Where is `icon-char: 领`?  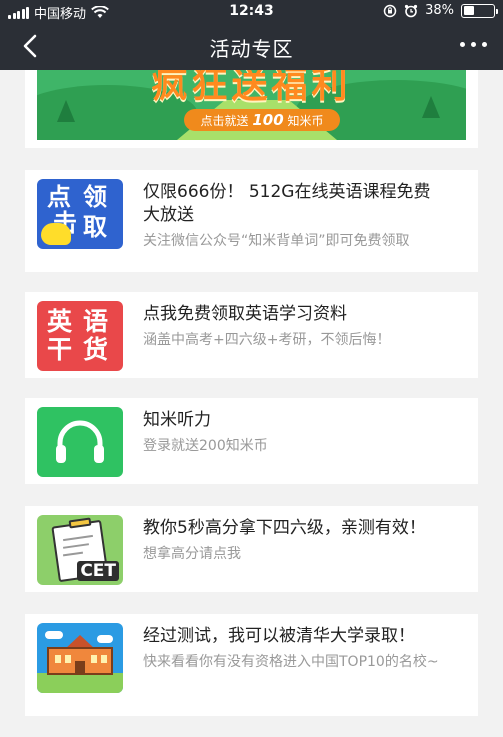 icon-char: 领 is located at coordinates (95, 197).